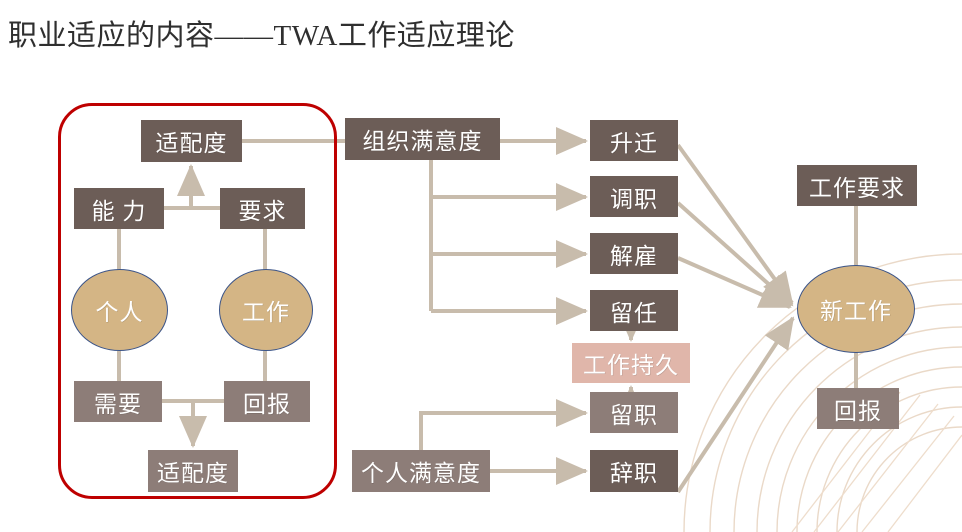  I want to click on node-job: 工作, so click(266, 310).